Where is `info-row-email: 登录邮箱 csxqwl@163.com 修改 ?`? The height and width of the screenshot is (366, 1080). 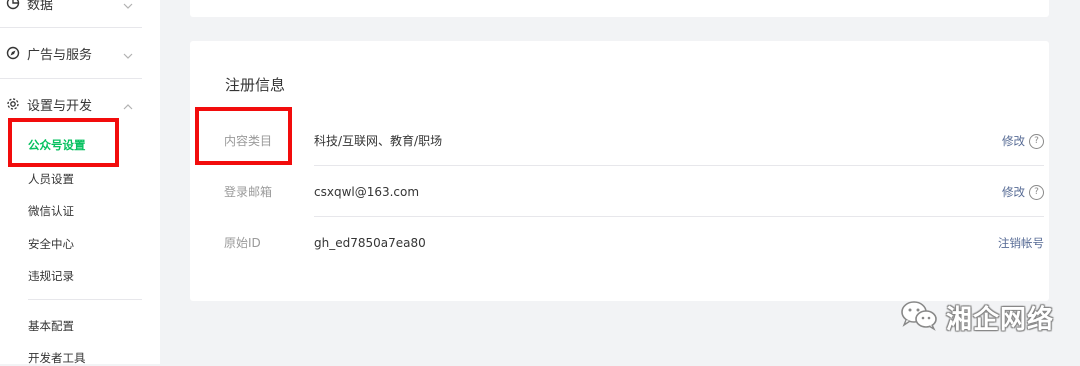 info-row-email: 登录邮箱 csxqwl@163.com 修改 ? is located at coordinates (634, 192).